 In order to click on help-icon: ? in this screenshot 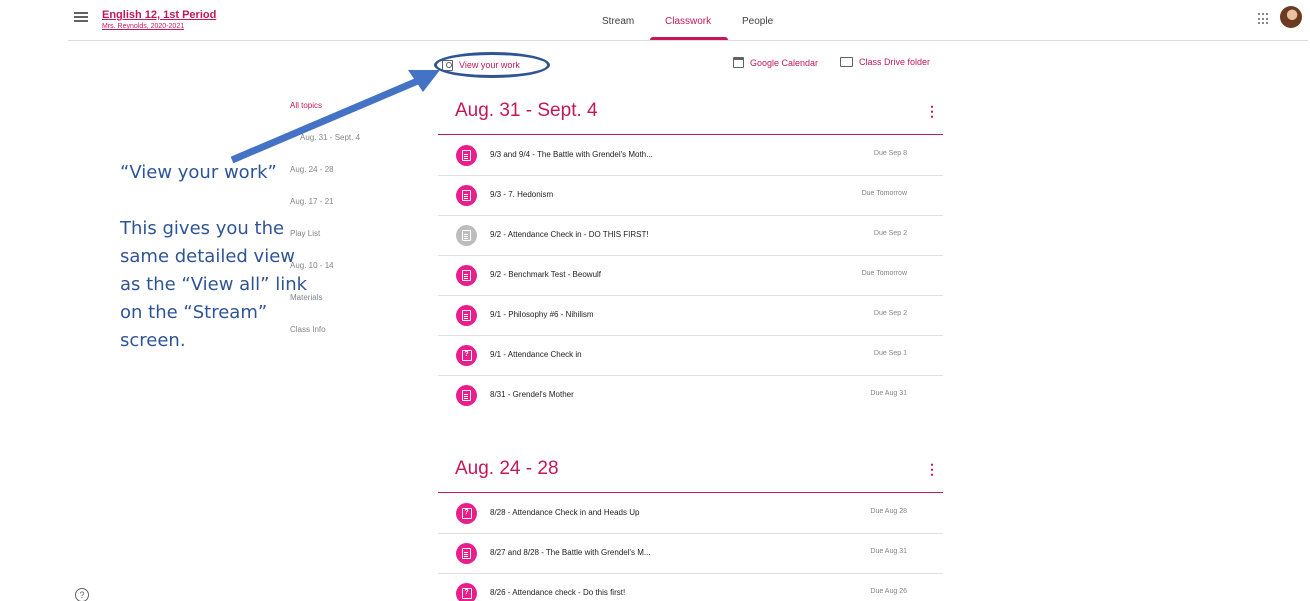, I will do `click(82, 594)`.